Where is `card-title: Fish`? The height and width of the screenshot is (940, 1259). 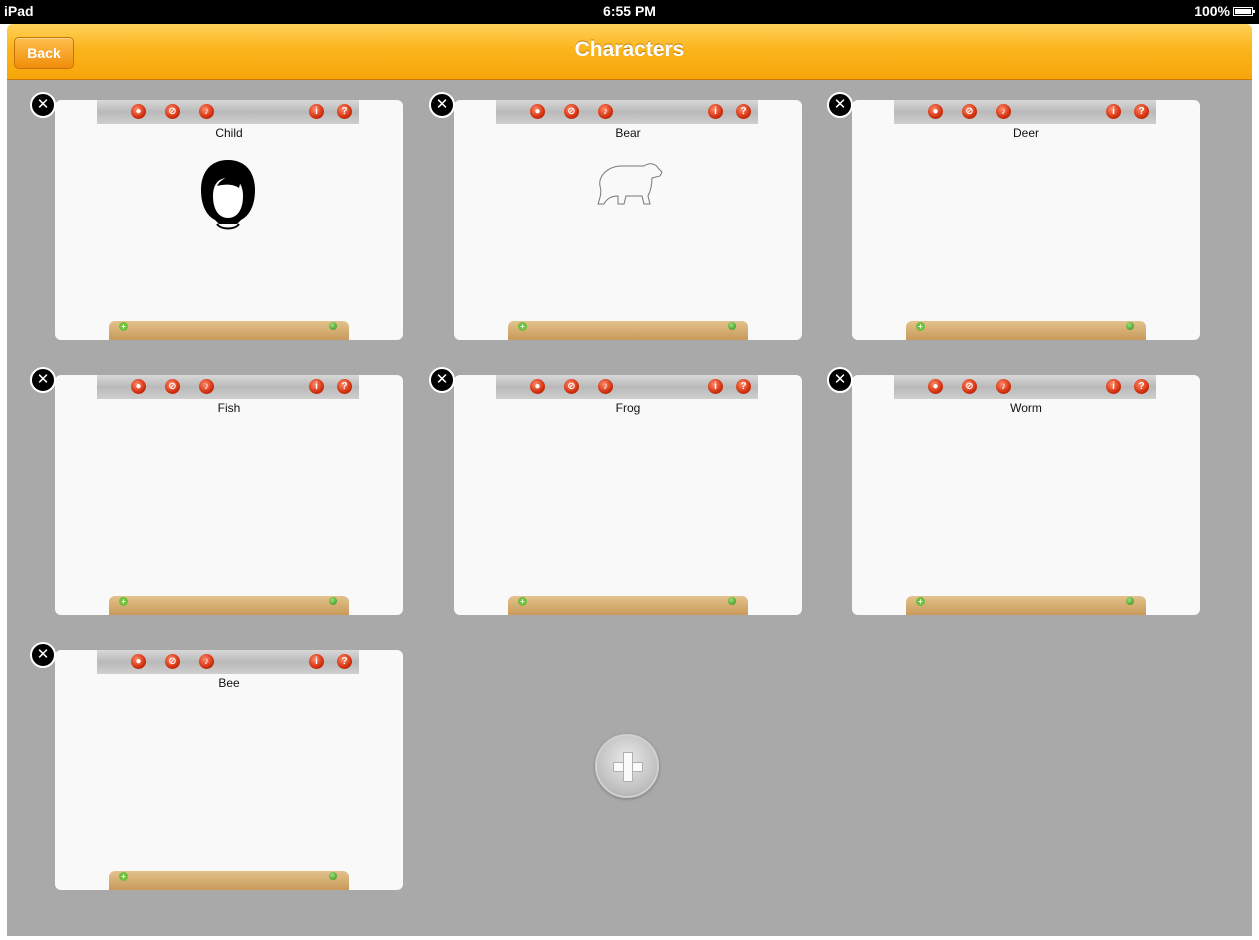
card-title: Fish is located at coordinates (229, 408).